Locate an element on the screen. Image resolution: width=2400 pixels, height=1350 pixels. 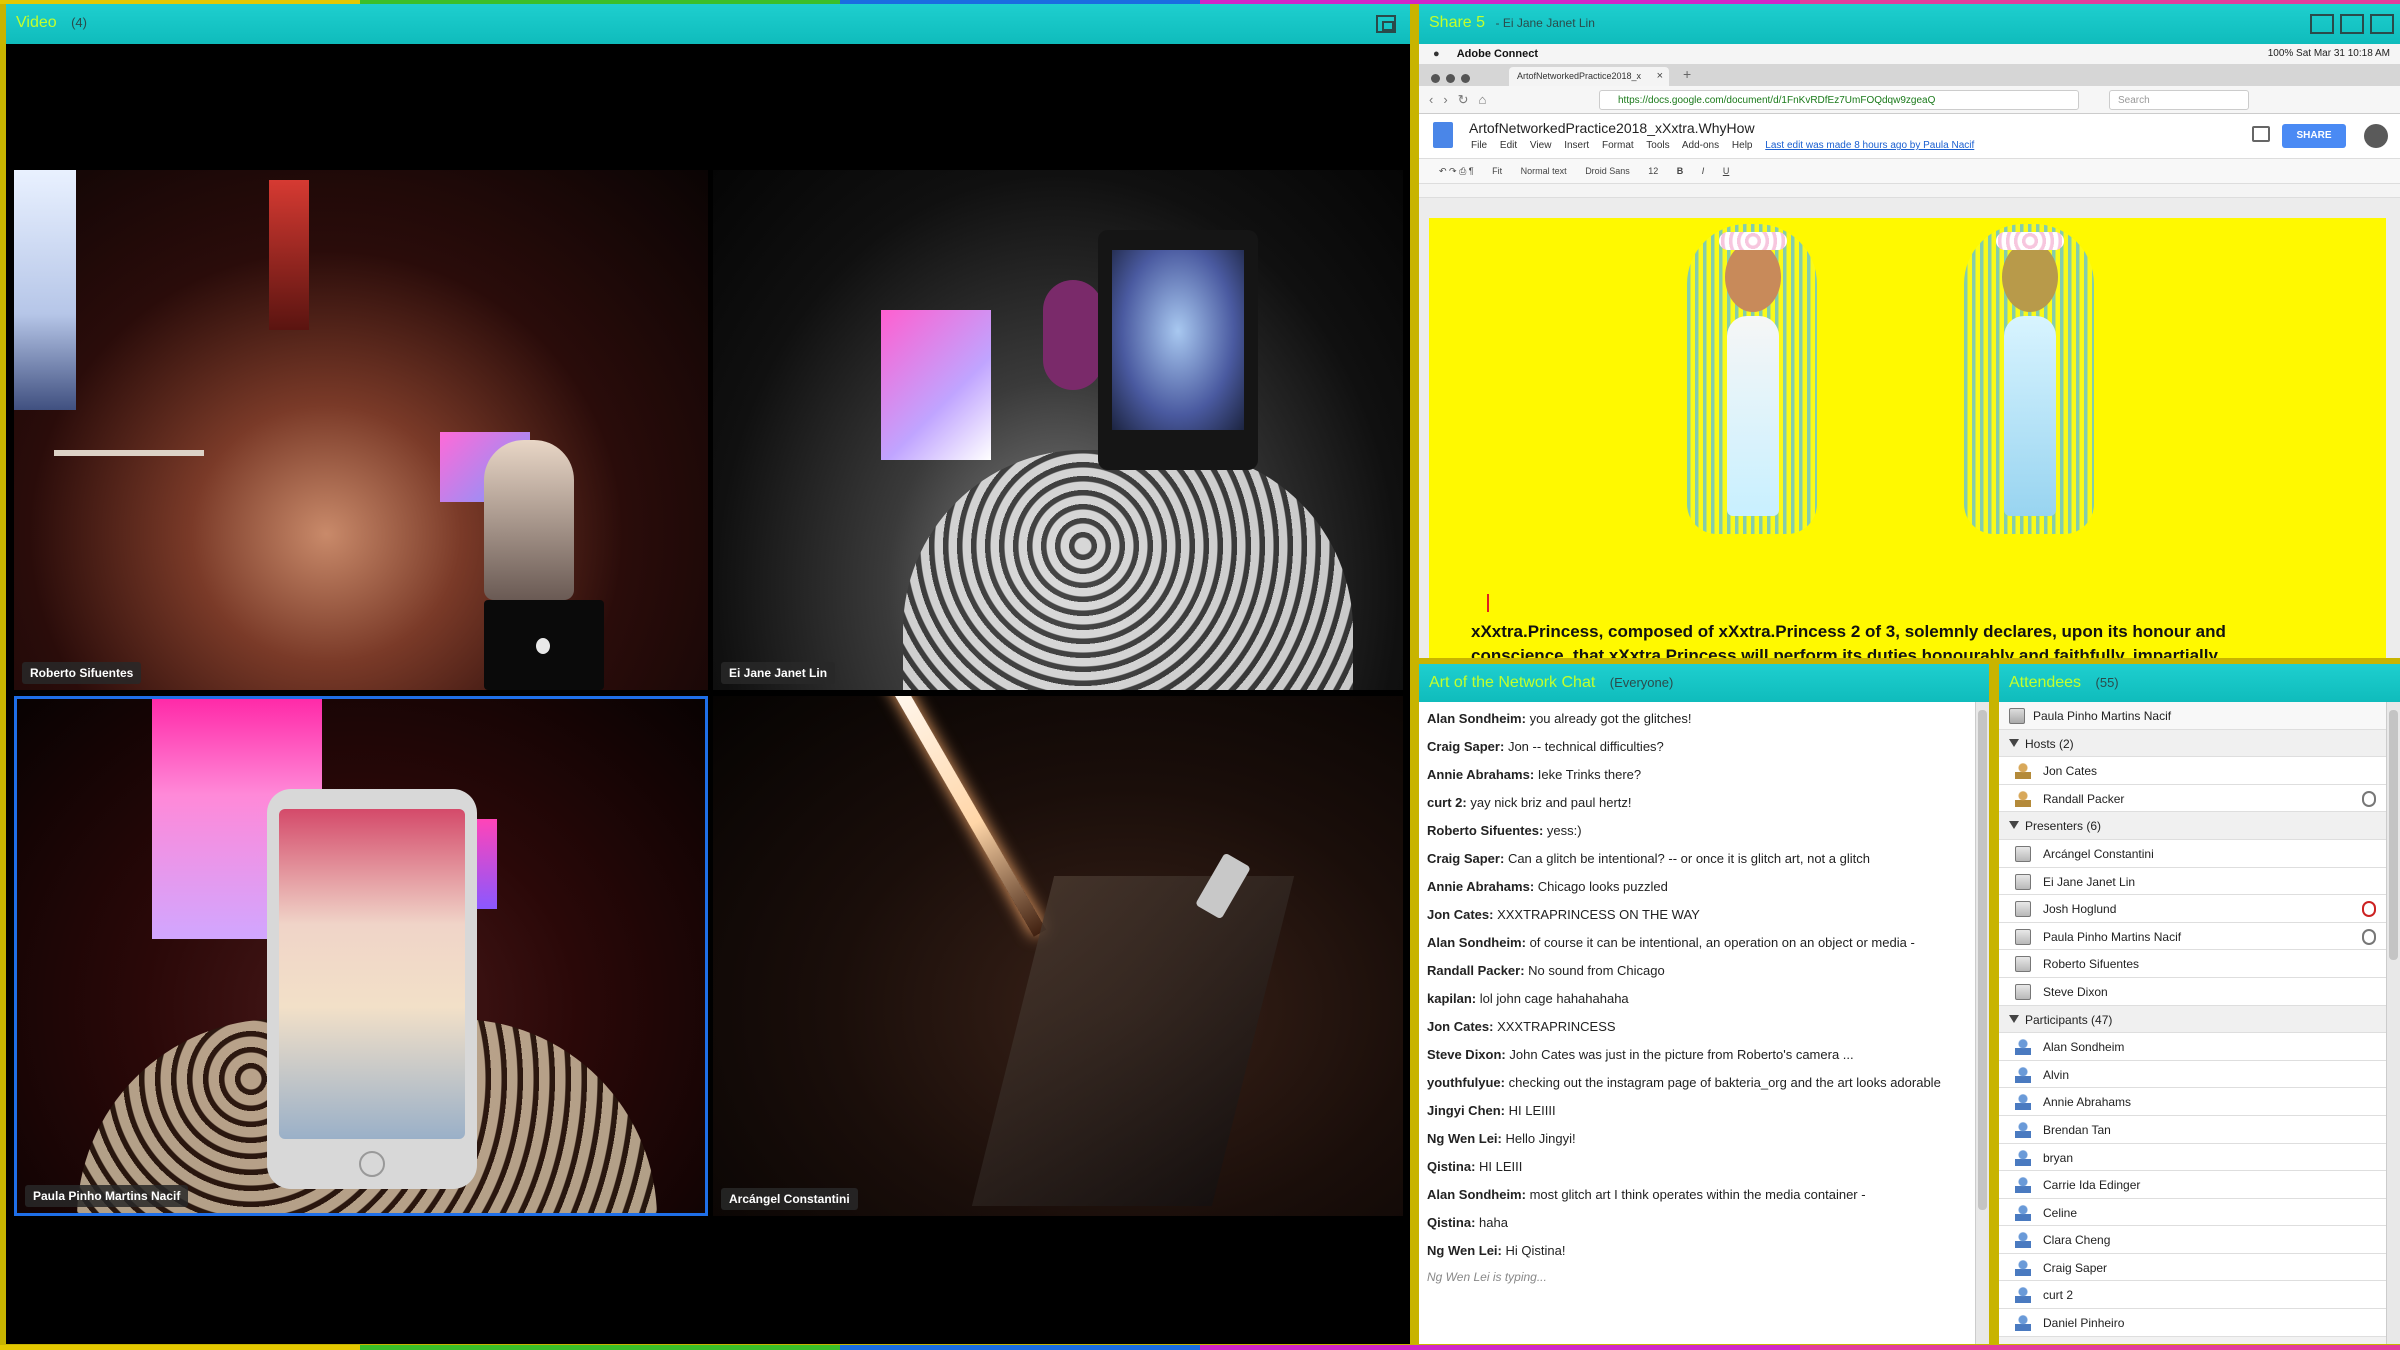
attendee-self: Paula Pinho Martins Nacif is located at coordinates (2192, 716).